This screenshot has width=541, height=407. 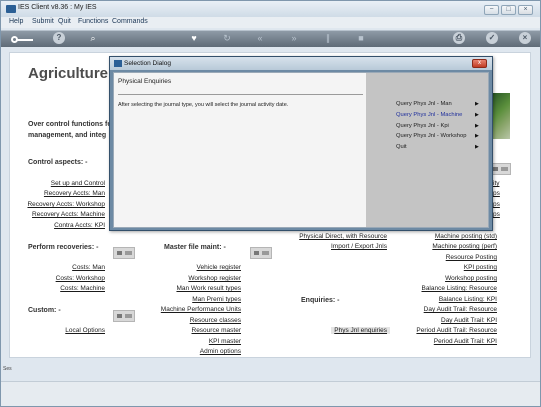 What do you see at coordinates (471, 257) in the screenshot?
I see `resource-posting-link: Resource Posting` at bounding box center [471, 257].